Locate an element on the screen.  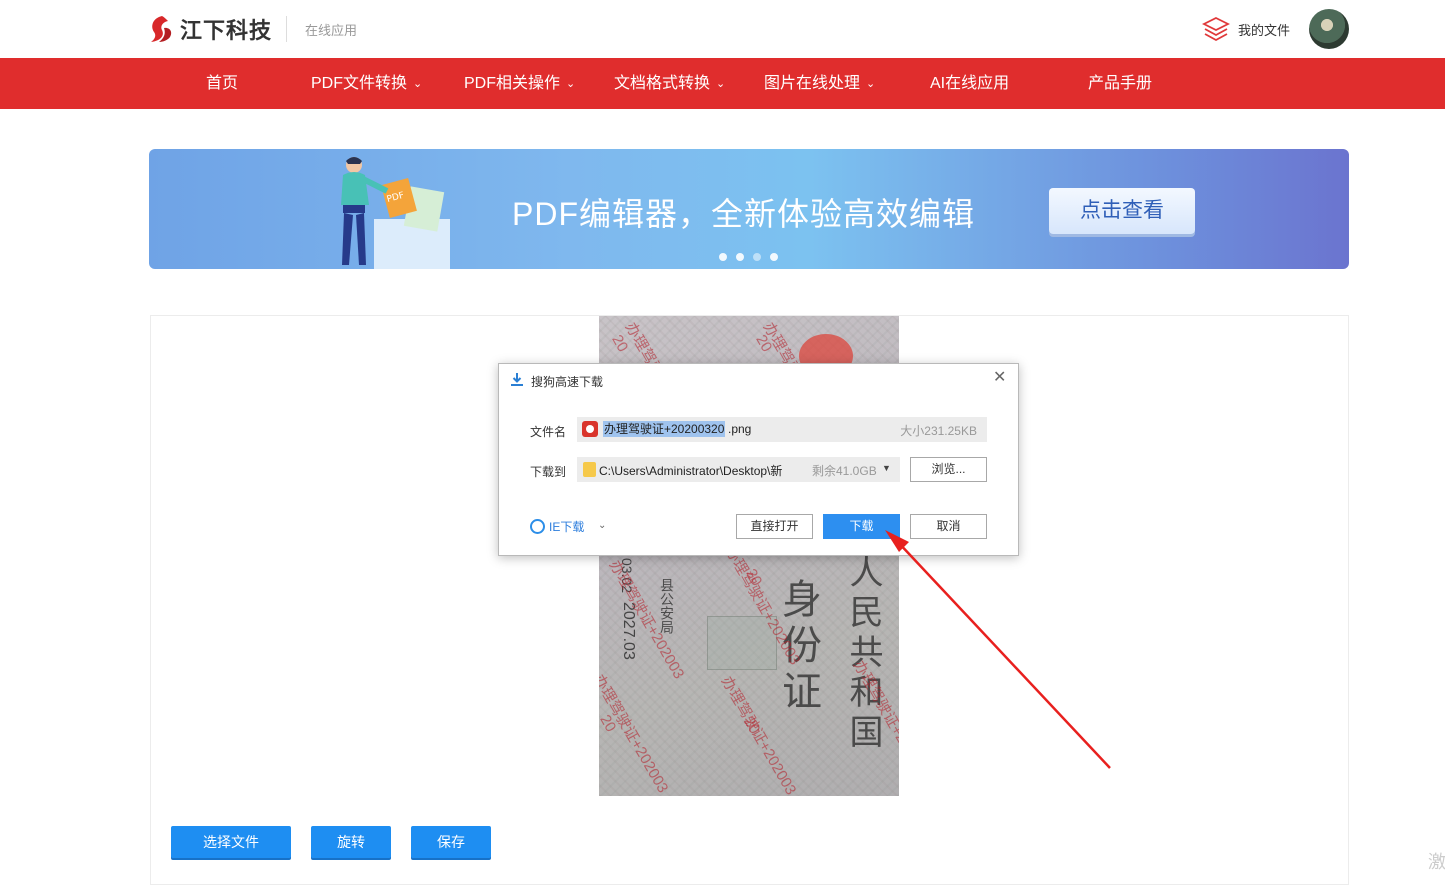
logo-mark-icon is located at coordinates (161, 29).